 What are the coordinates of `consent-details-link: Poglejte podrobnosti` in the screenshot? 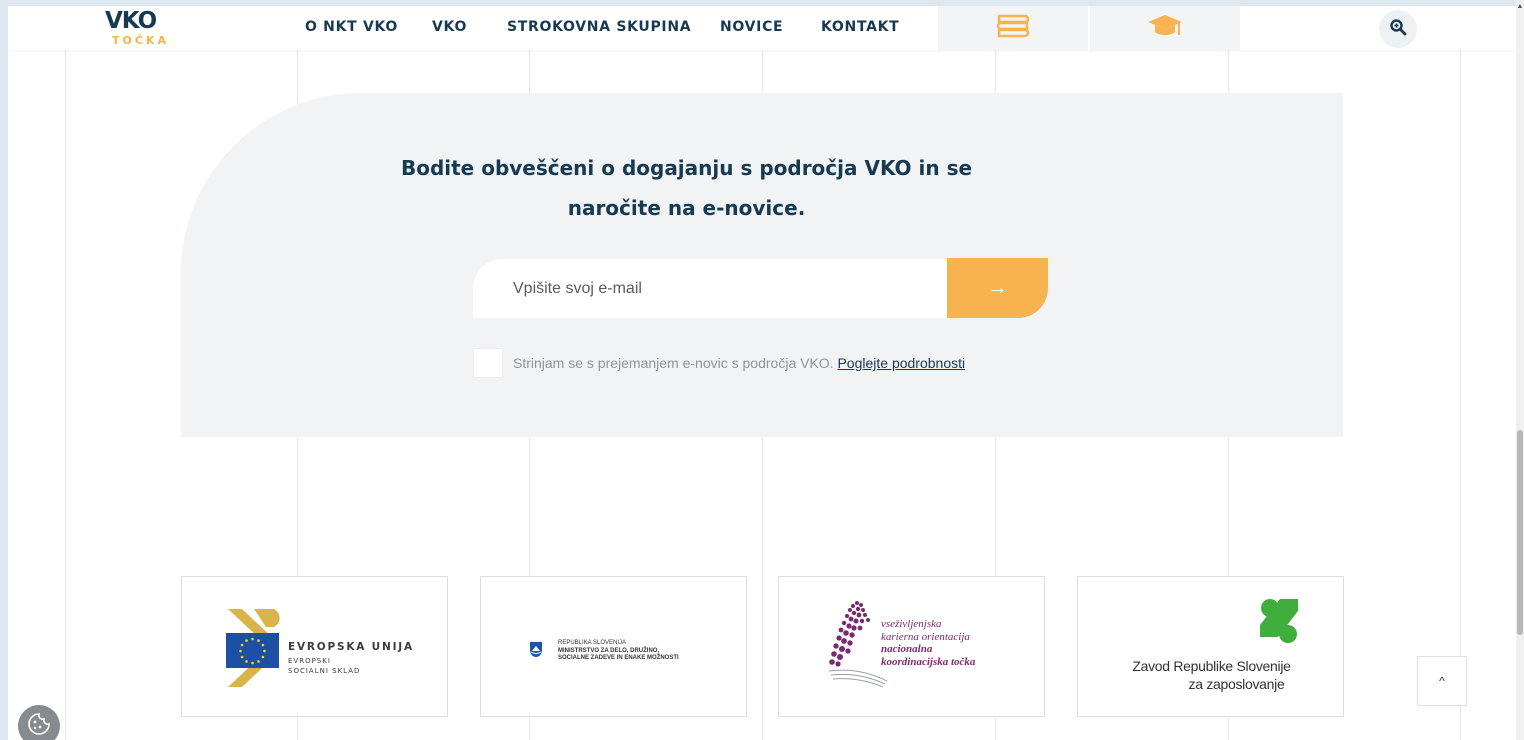 It's located at (901, 363).